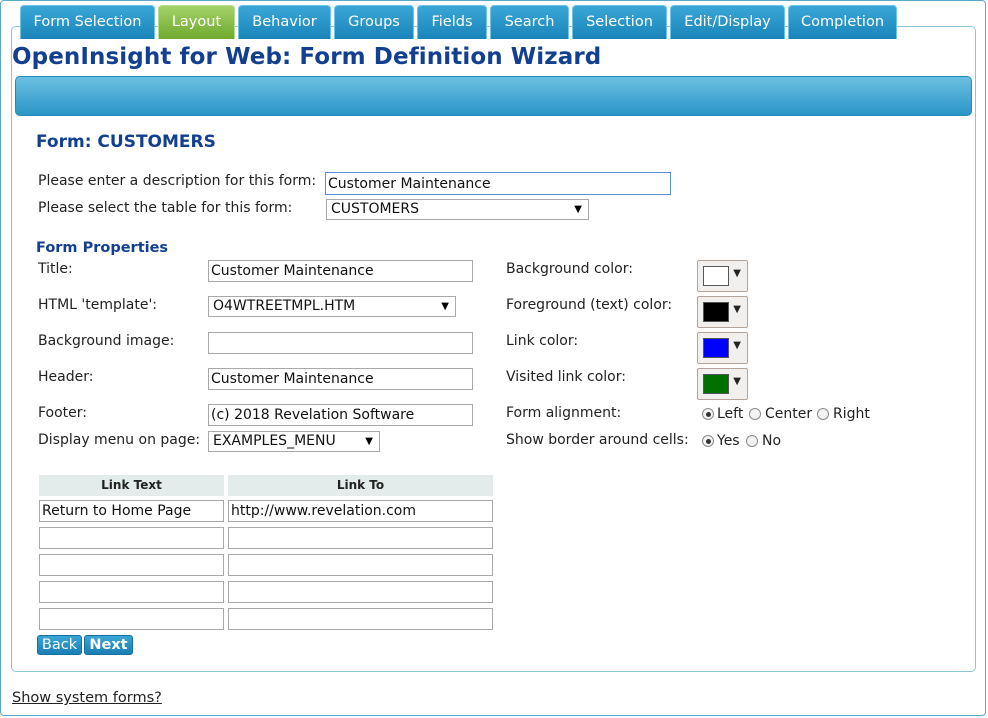 The image size is (988, 718). I want to click on display-menu-label: Display menu on page:, so click(119, 440).